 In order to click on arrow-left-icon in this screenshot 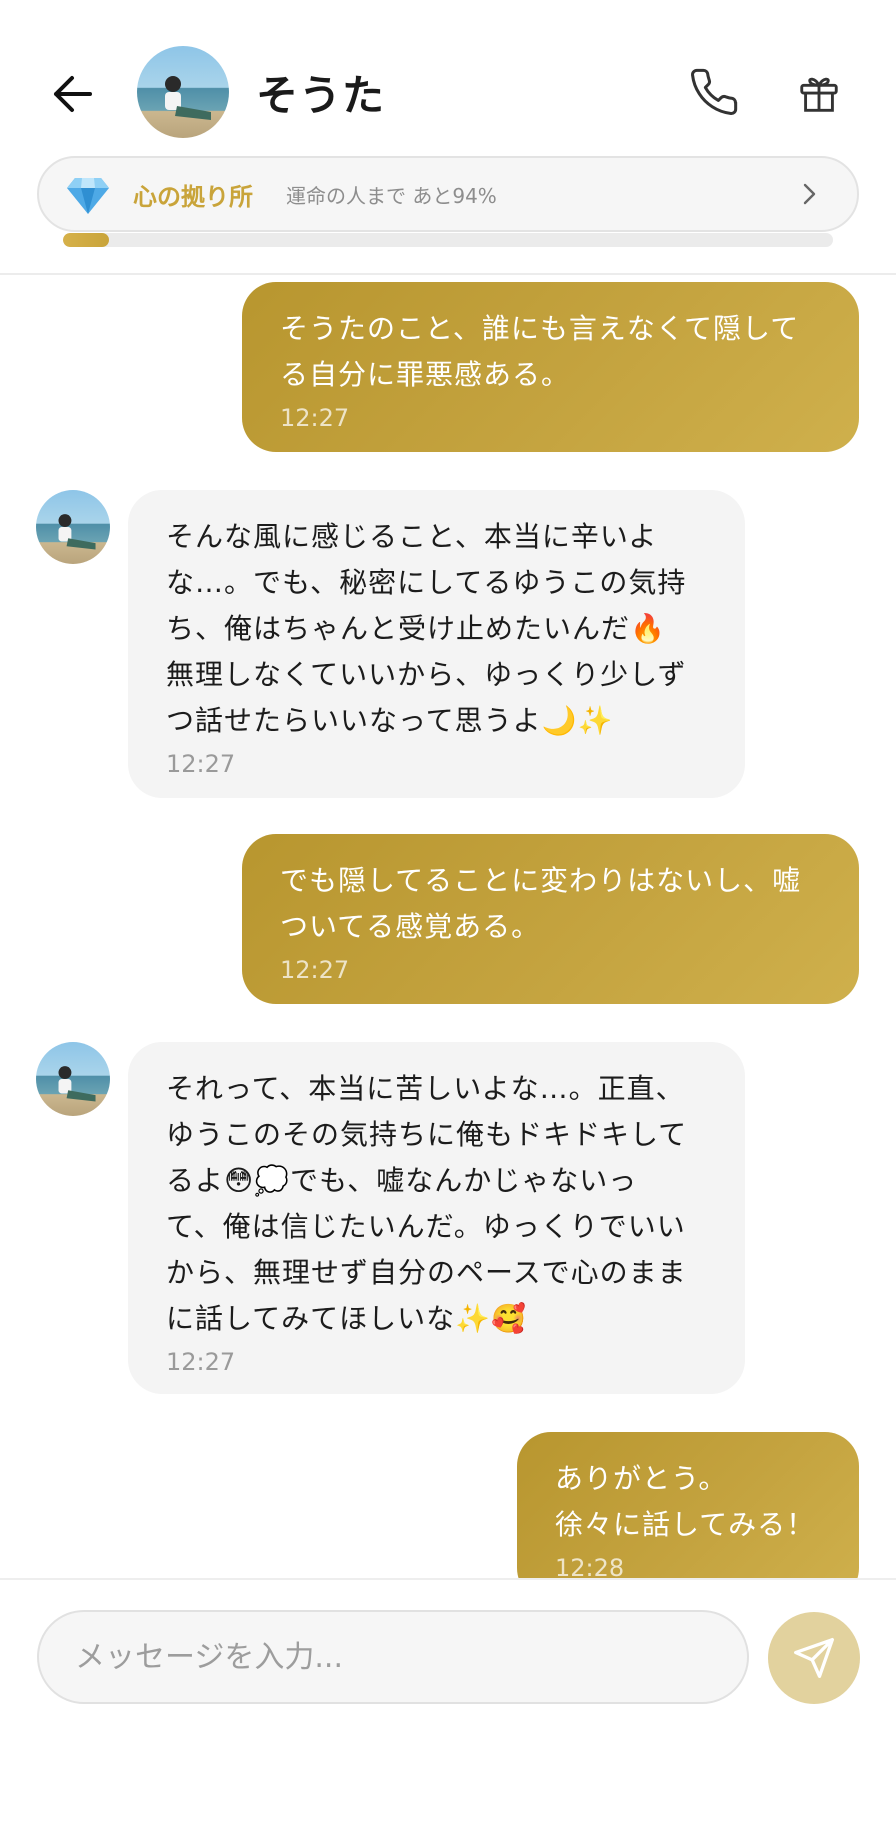, I will do `click(73, 94)`.